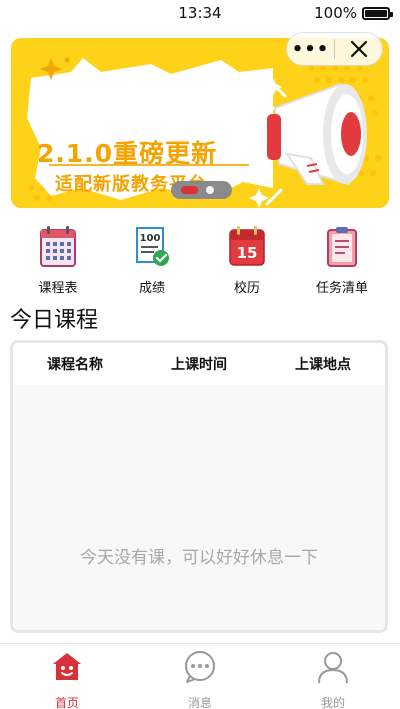 This screenshot has height=709, width=400. Describe the element at coordinates (246, 288) in the screenshot. I see `nav-label-school-calendar: 校历` at that location.